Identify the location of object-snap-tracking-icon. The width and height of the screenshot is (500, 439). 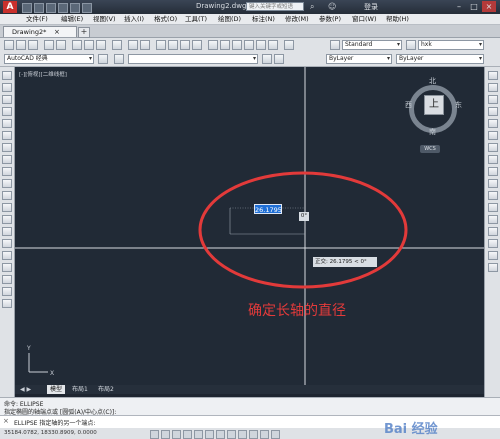
(231, 434).